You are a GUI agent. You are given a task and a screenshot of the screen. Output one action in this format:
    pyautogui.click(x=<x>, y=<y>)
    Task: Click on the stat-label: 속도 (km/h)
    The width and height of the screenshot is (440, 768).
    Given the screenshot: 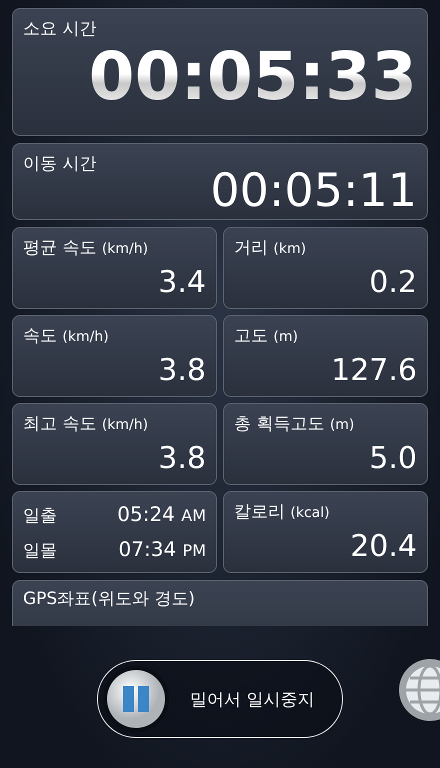 What is the action you would take?
    pyautogui.click(x=66, y=336)
    